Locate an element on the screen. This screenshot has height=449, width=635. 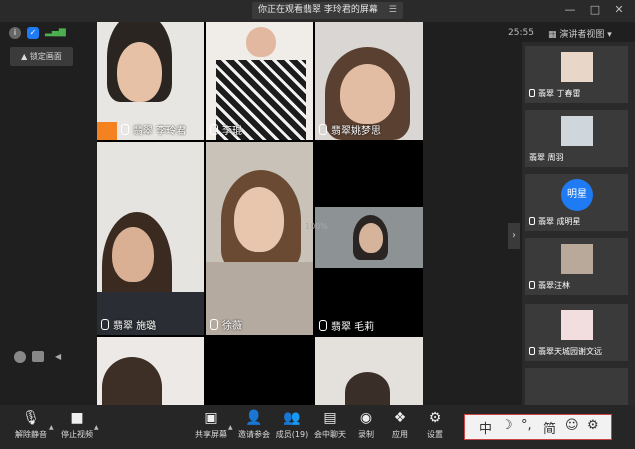
video-tile: 李琨 is located at coordinates (259, 81).